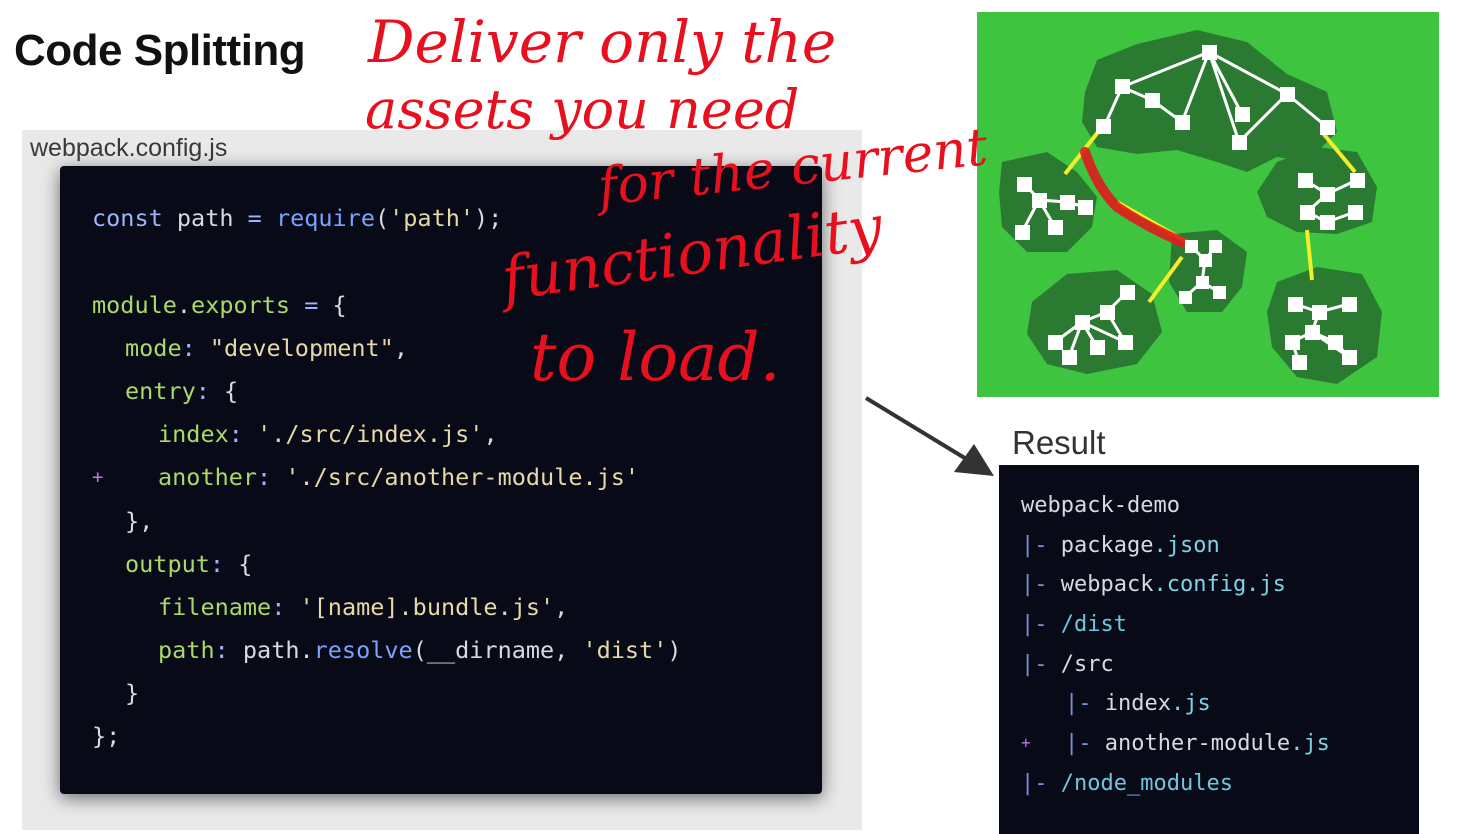 This screenshot has height=834, width=1463. Describe the element at coordinates (132, 693) in the screenshot. I see `code-line-11: }` at that location.